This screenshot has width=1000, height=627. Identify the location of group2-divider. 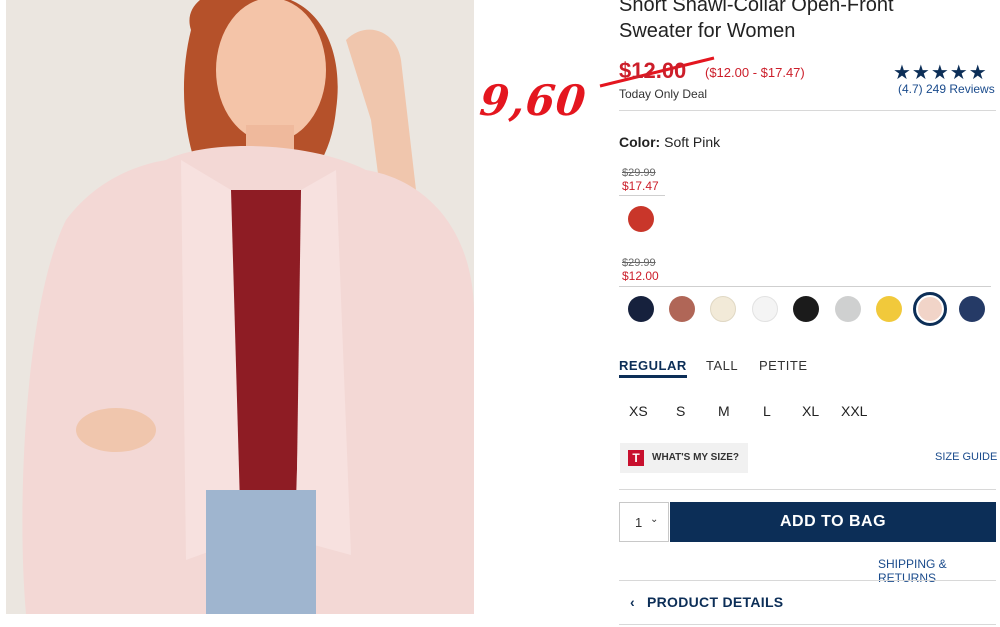
(805, 286).